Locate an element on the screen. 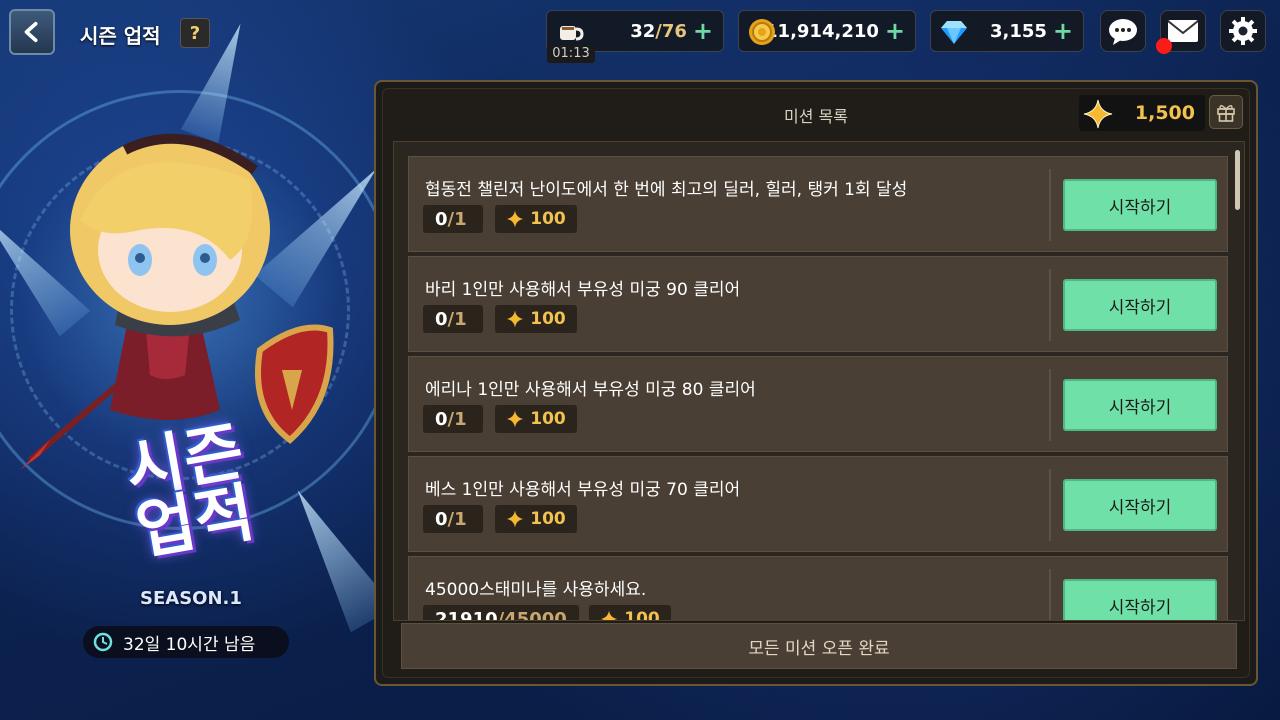 The height and width of the screenshot is (720, 1280). stamina-timer: 01:13 is located at coordinates (571, 54).